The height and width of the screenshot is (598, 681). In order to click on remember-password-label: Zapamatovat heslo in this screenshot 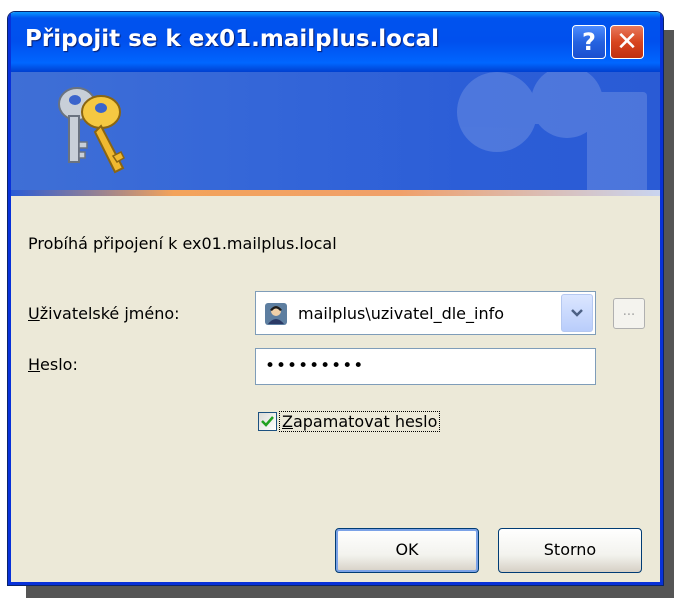, I will do `click(360, 421)`.